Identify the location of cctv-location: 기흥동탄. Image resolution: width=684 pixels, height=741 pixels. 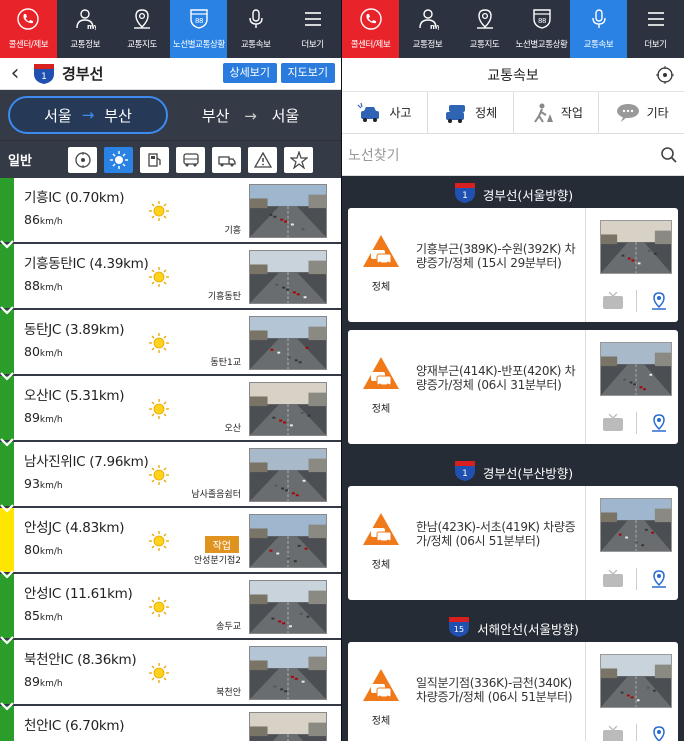
(224, 297).